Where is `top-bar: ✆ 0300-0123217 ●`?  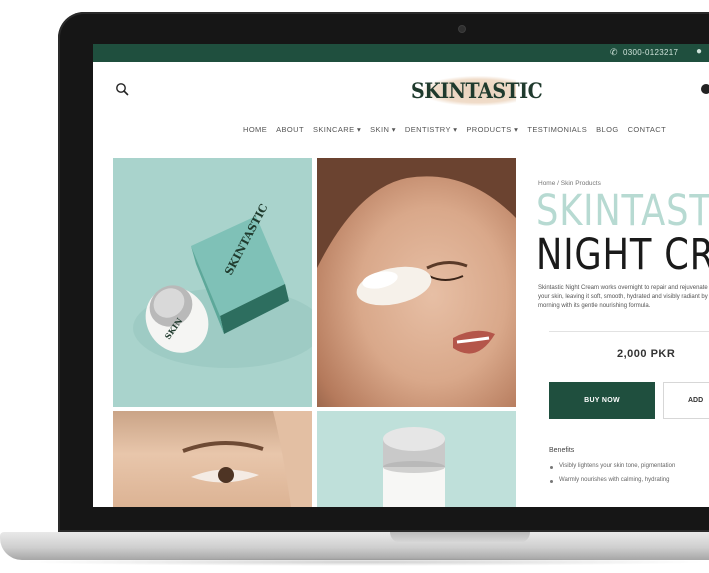
top-bar: ✆ 0300-0123217 ● is located at coordinates (401, 53).